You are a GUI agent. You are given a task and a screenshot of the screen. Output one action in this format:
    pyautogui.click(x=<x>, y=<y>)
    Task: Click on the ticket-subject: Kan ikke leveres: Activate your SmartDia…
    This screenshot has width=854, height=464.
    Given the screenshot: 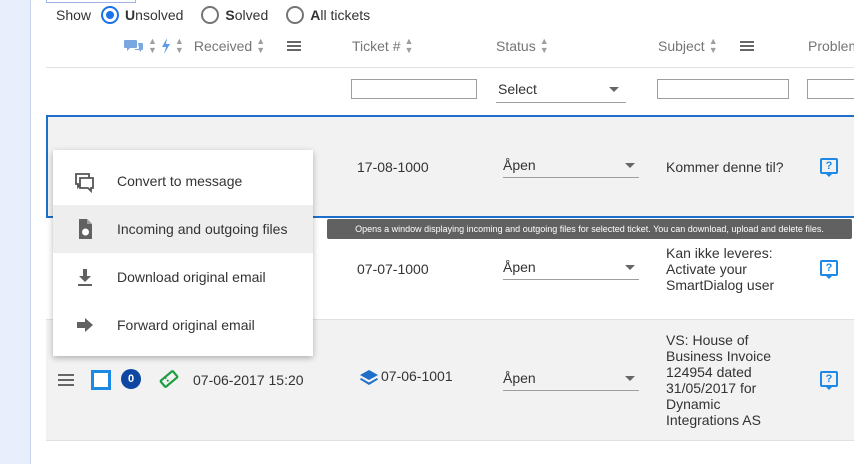 What is the action you would take?
    pyautogui.click(x=720, y=269)
    